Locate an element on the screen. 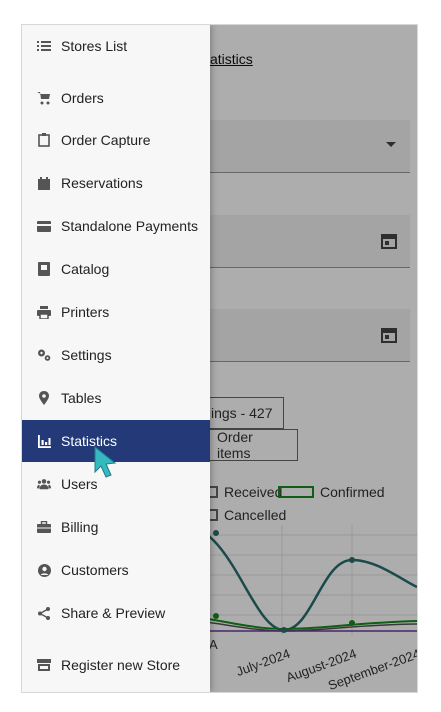  printer-icon is located at coordinates (44, 312).